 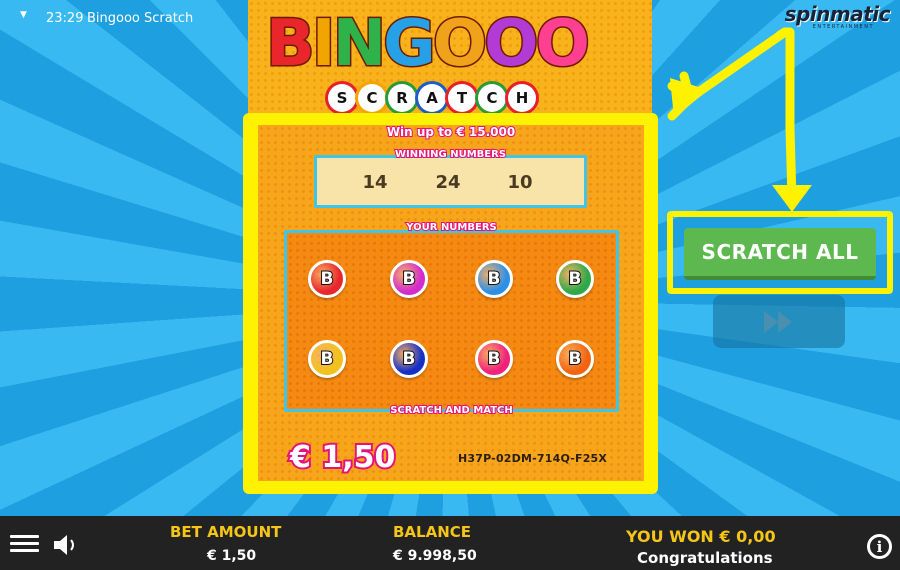 What do you see at coordinates (451, 132) in the screenshot?
I see `max-win-label: Win up to € 15.000` at bounding box center [451, 132].